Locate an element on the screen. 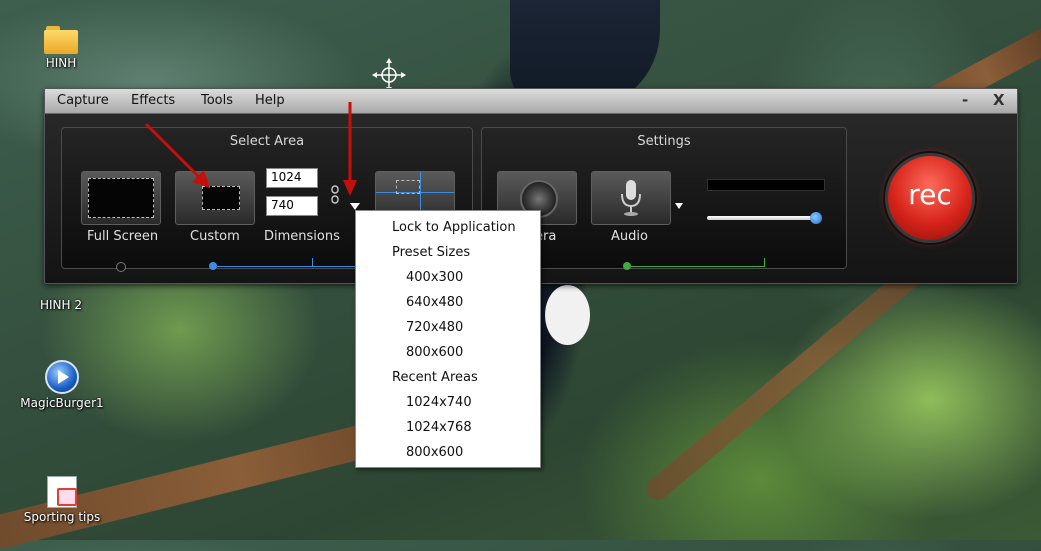  annotation-arrow-custom is located at coordinates (177, 155).